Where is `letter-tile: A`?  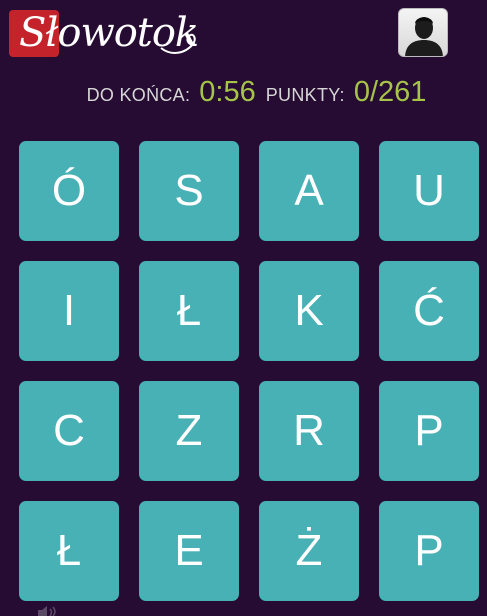
letter-tile: A is located at coordinates (309, 191).